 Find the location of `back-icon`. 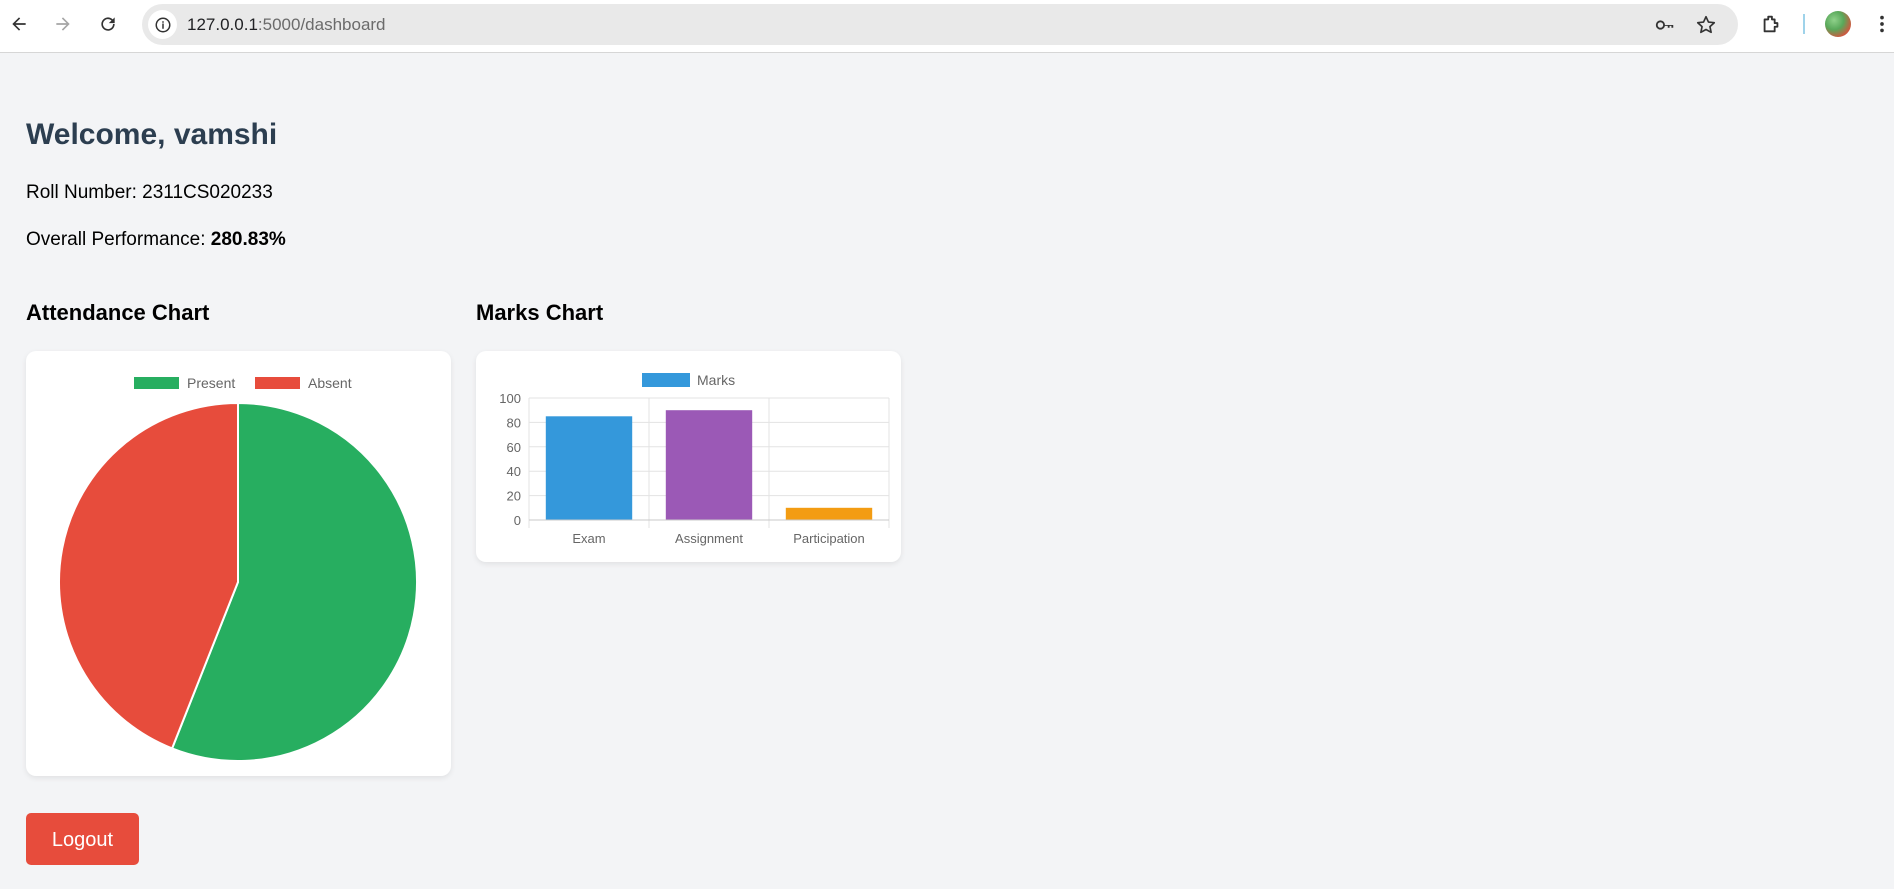

back-icon is located at coordinates (19, 24).